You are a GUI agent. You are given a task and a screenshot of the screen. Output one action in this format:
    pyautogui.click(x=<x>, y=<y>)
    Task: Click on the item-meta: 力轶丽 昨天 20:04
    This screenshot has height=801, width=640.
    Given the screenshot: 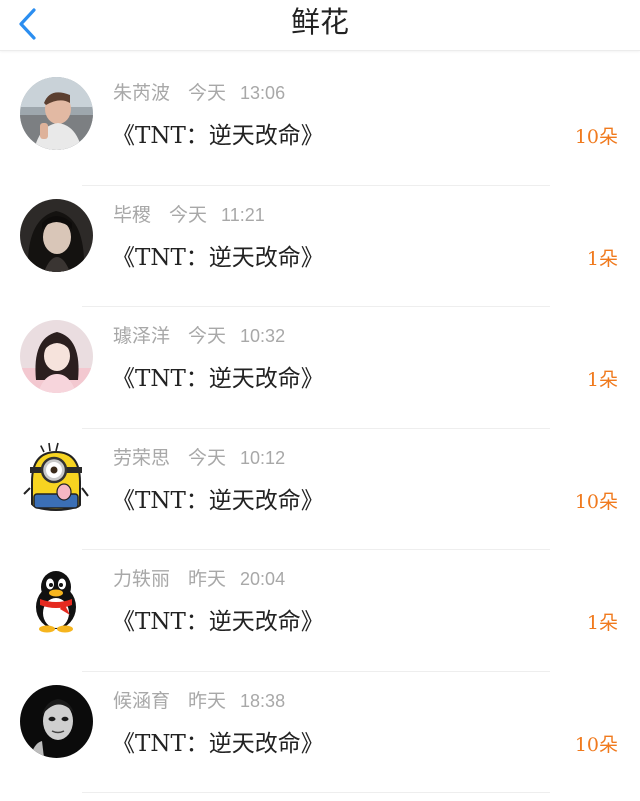 What is the action you would take?
    pyautogui.click(x=199, y=577)
    